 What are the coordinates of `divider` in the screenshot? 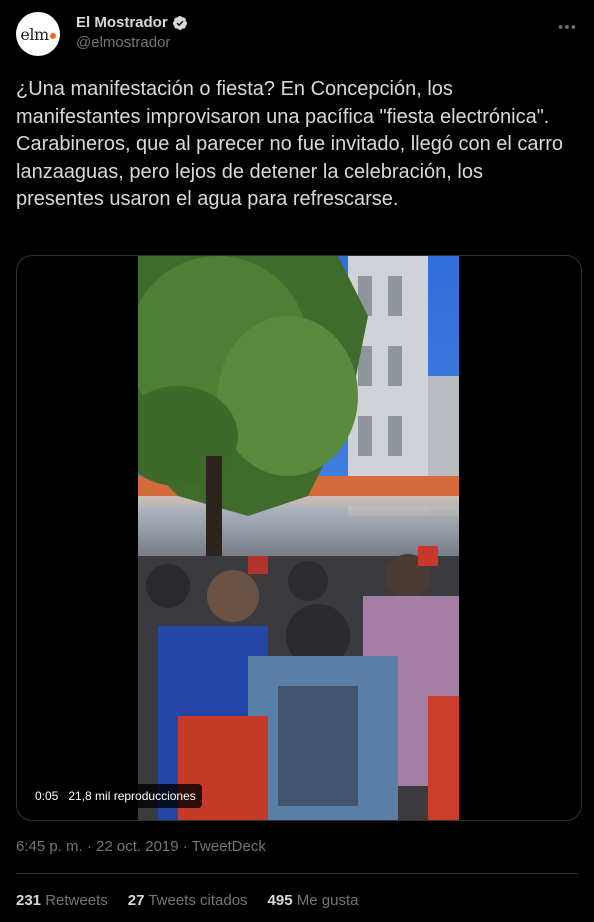 It's located at (297, 873).